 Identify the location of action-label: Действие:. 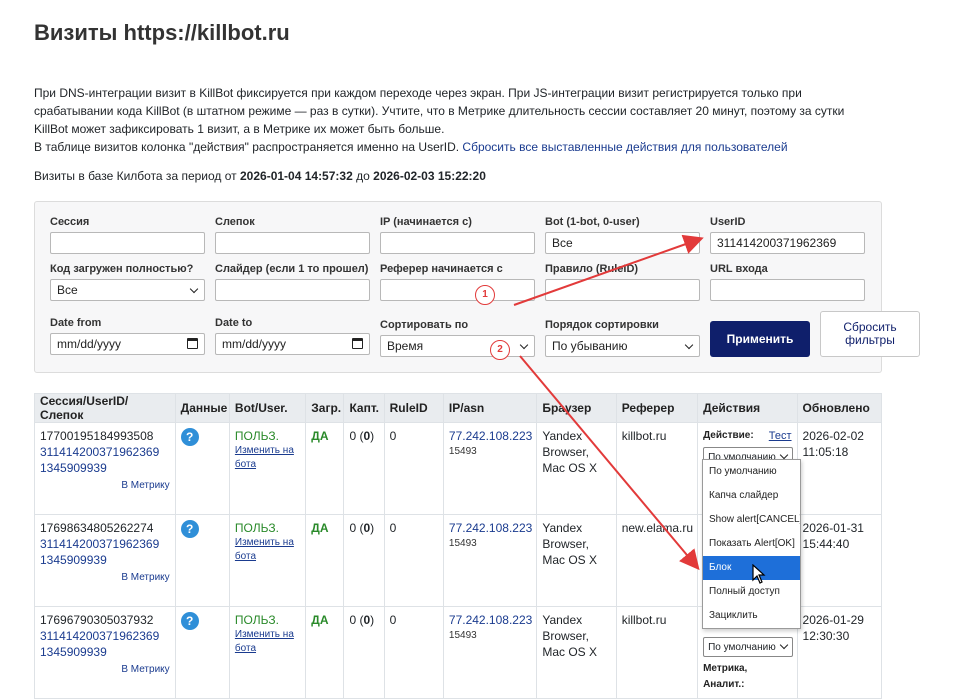
(728, 435).